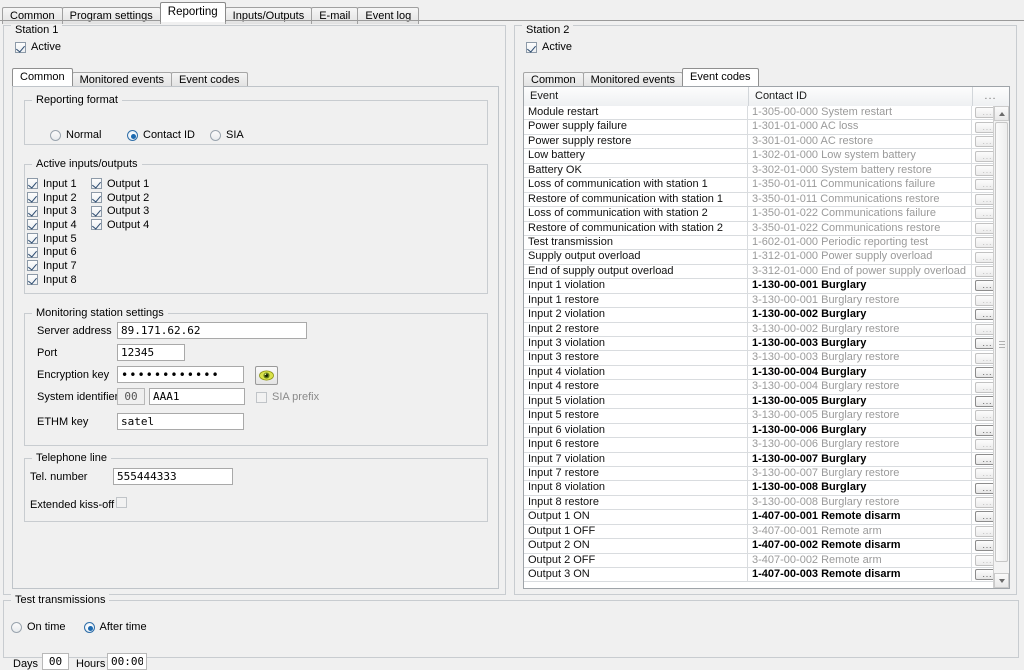  I want to click on checkbox-row-input-5: Input 5, so click(52, 239).